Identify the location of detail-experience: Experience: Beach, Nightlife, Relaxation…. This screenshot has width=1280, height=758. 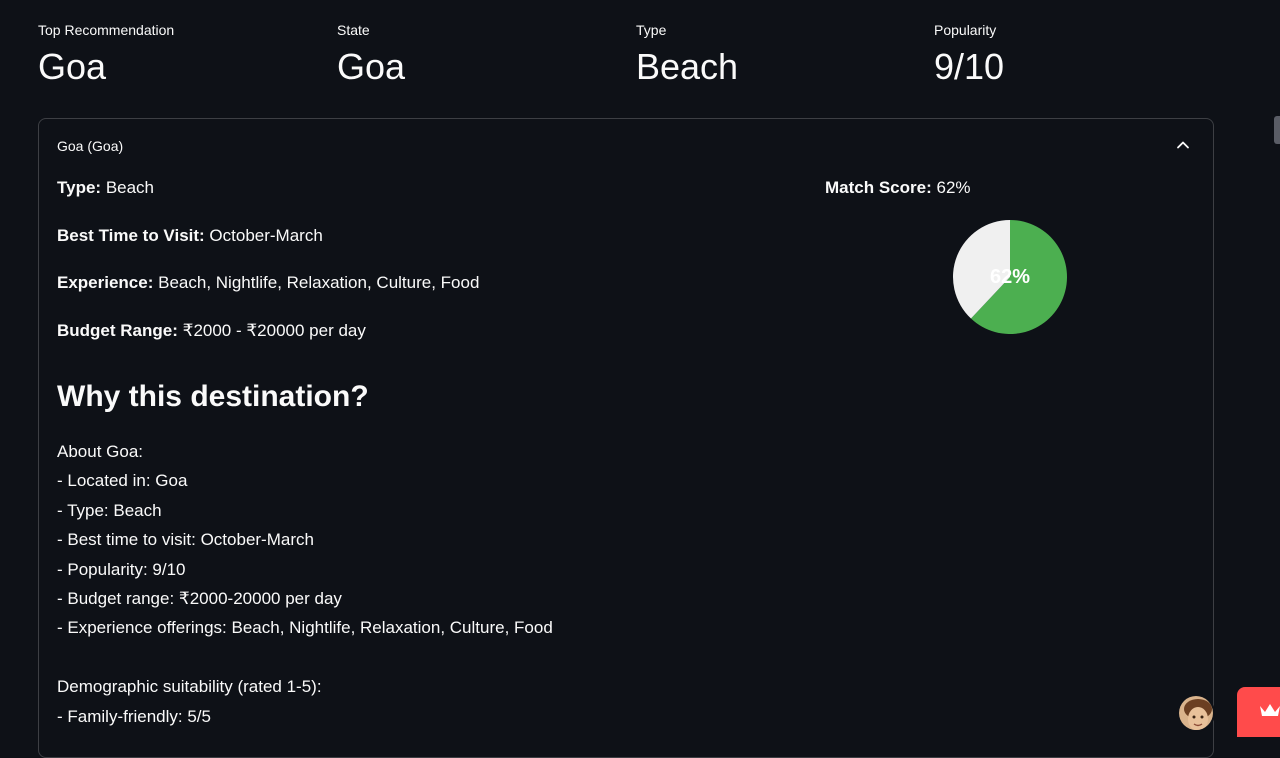
(268, 283).